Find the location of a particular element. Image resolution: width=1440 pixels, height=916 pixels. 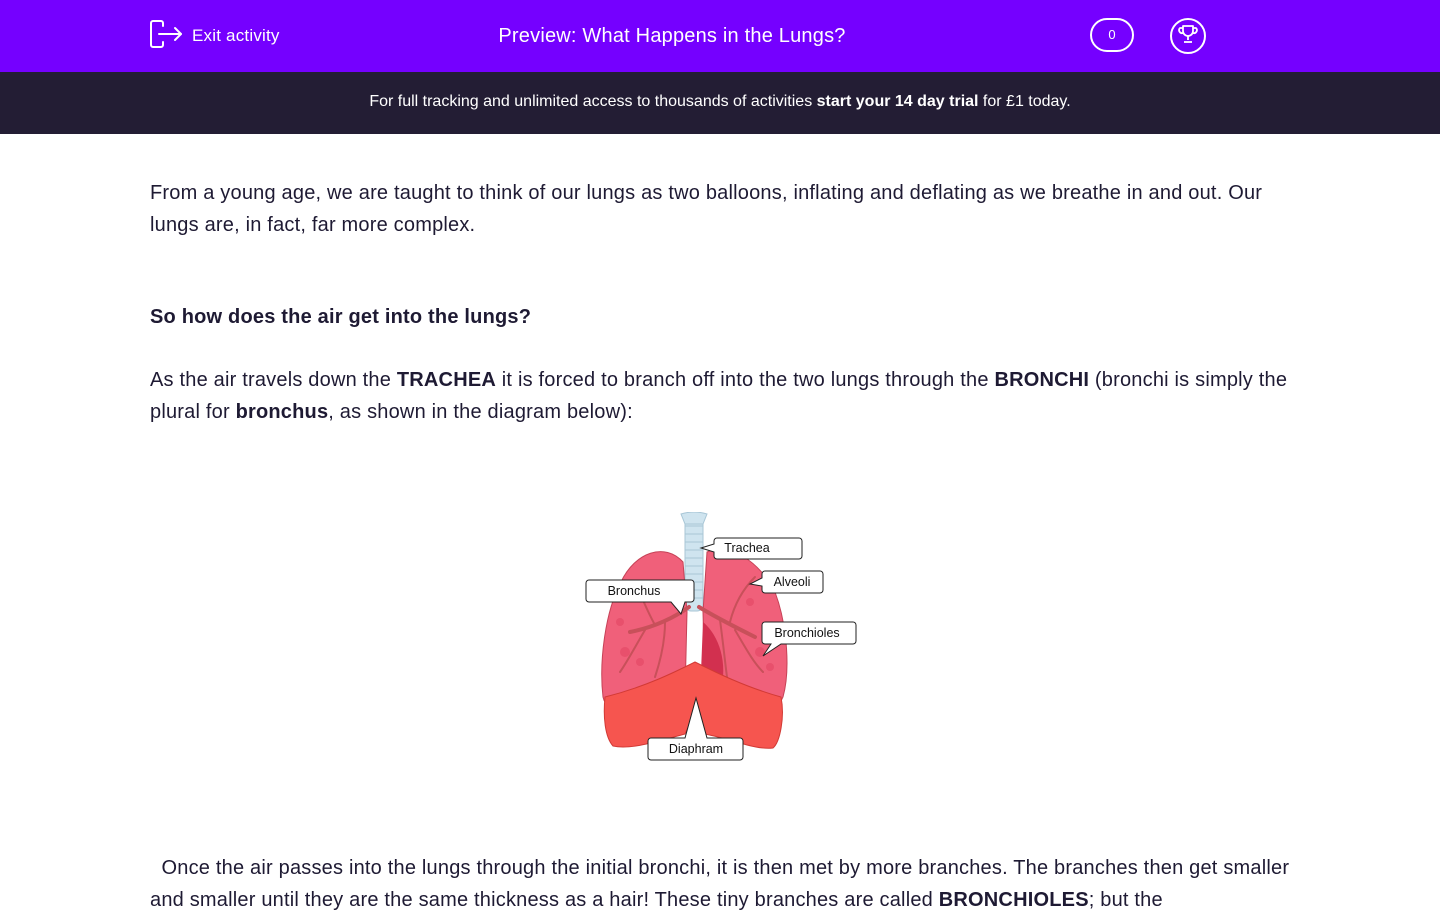

trial-link: start your 14 day trial is located at coordinates (898, 101).